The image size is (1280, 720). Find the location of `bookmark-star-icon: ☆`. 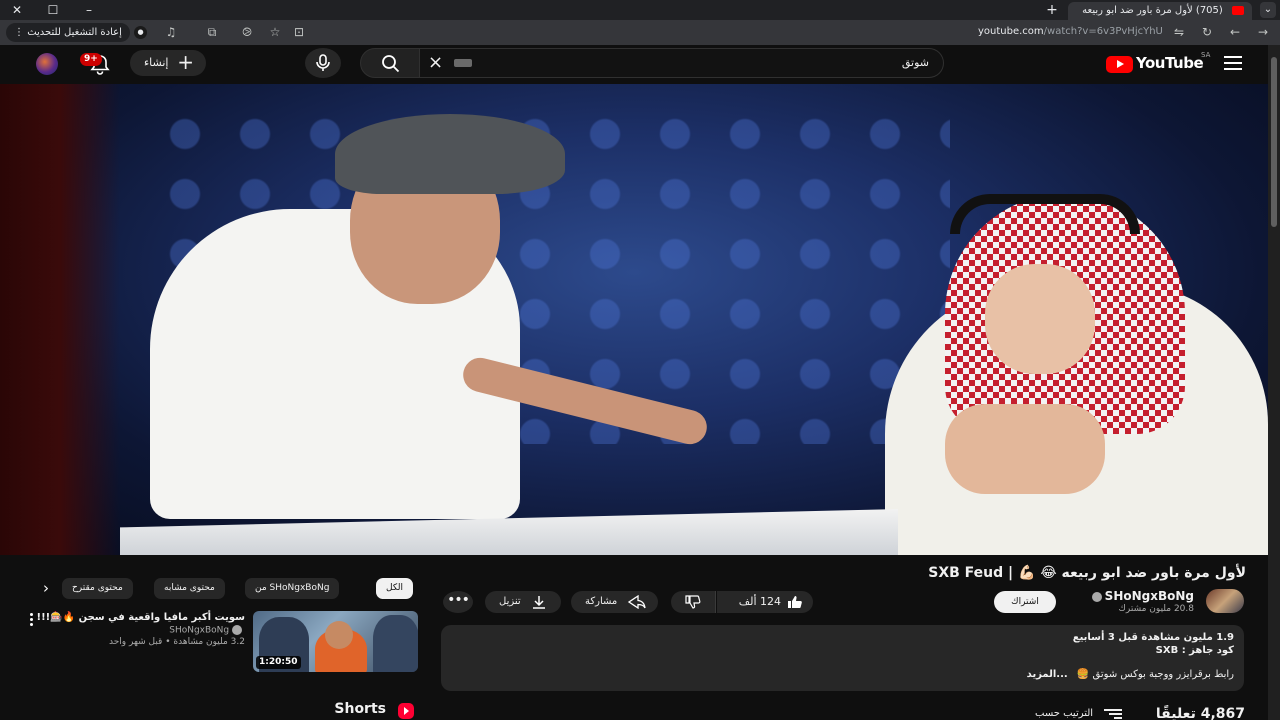

bookmark-star-icon: ☆ is located at coordinates (275, 32).